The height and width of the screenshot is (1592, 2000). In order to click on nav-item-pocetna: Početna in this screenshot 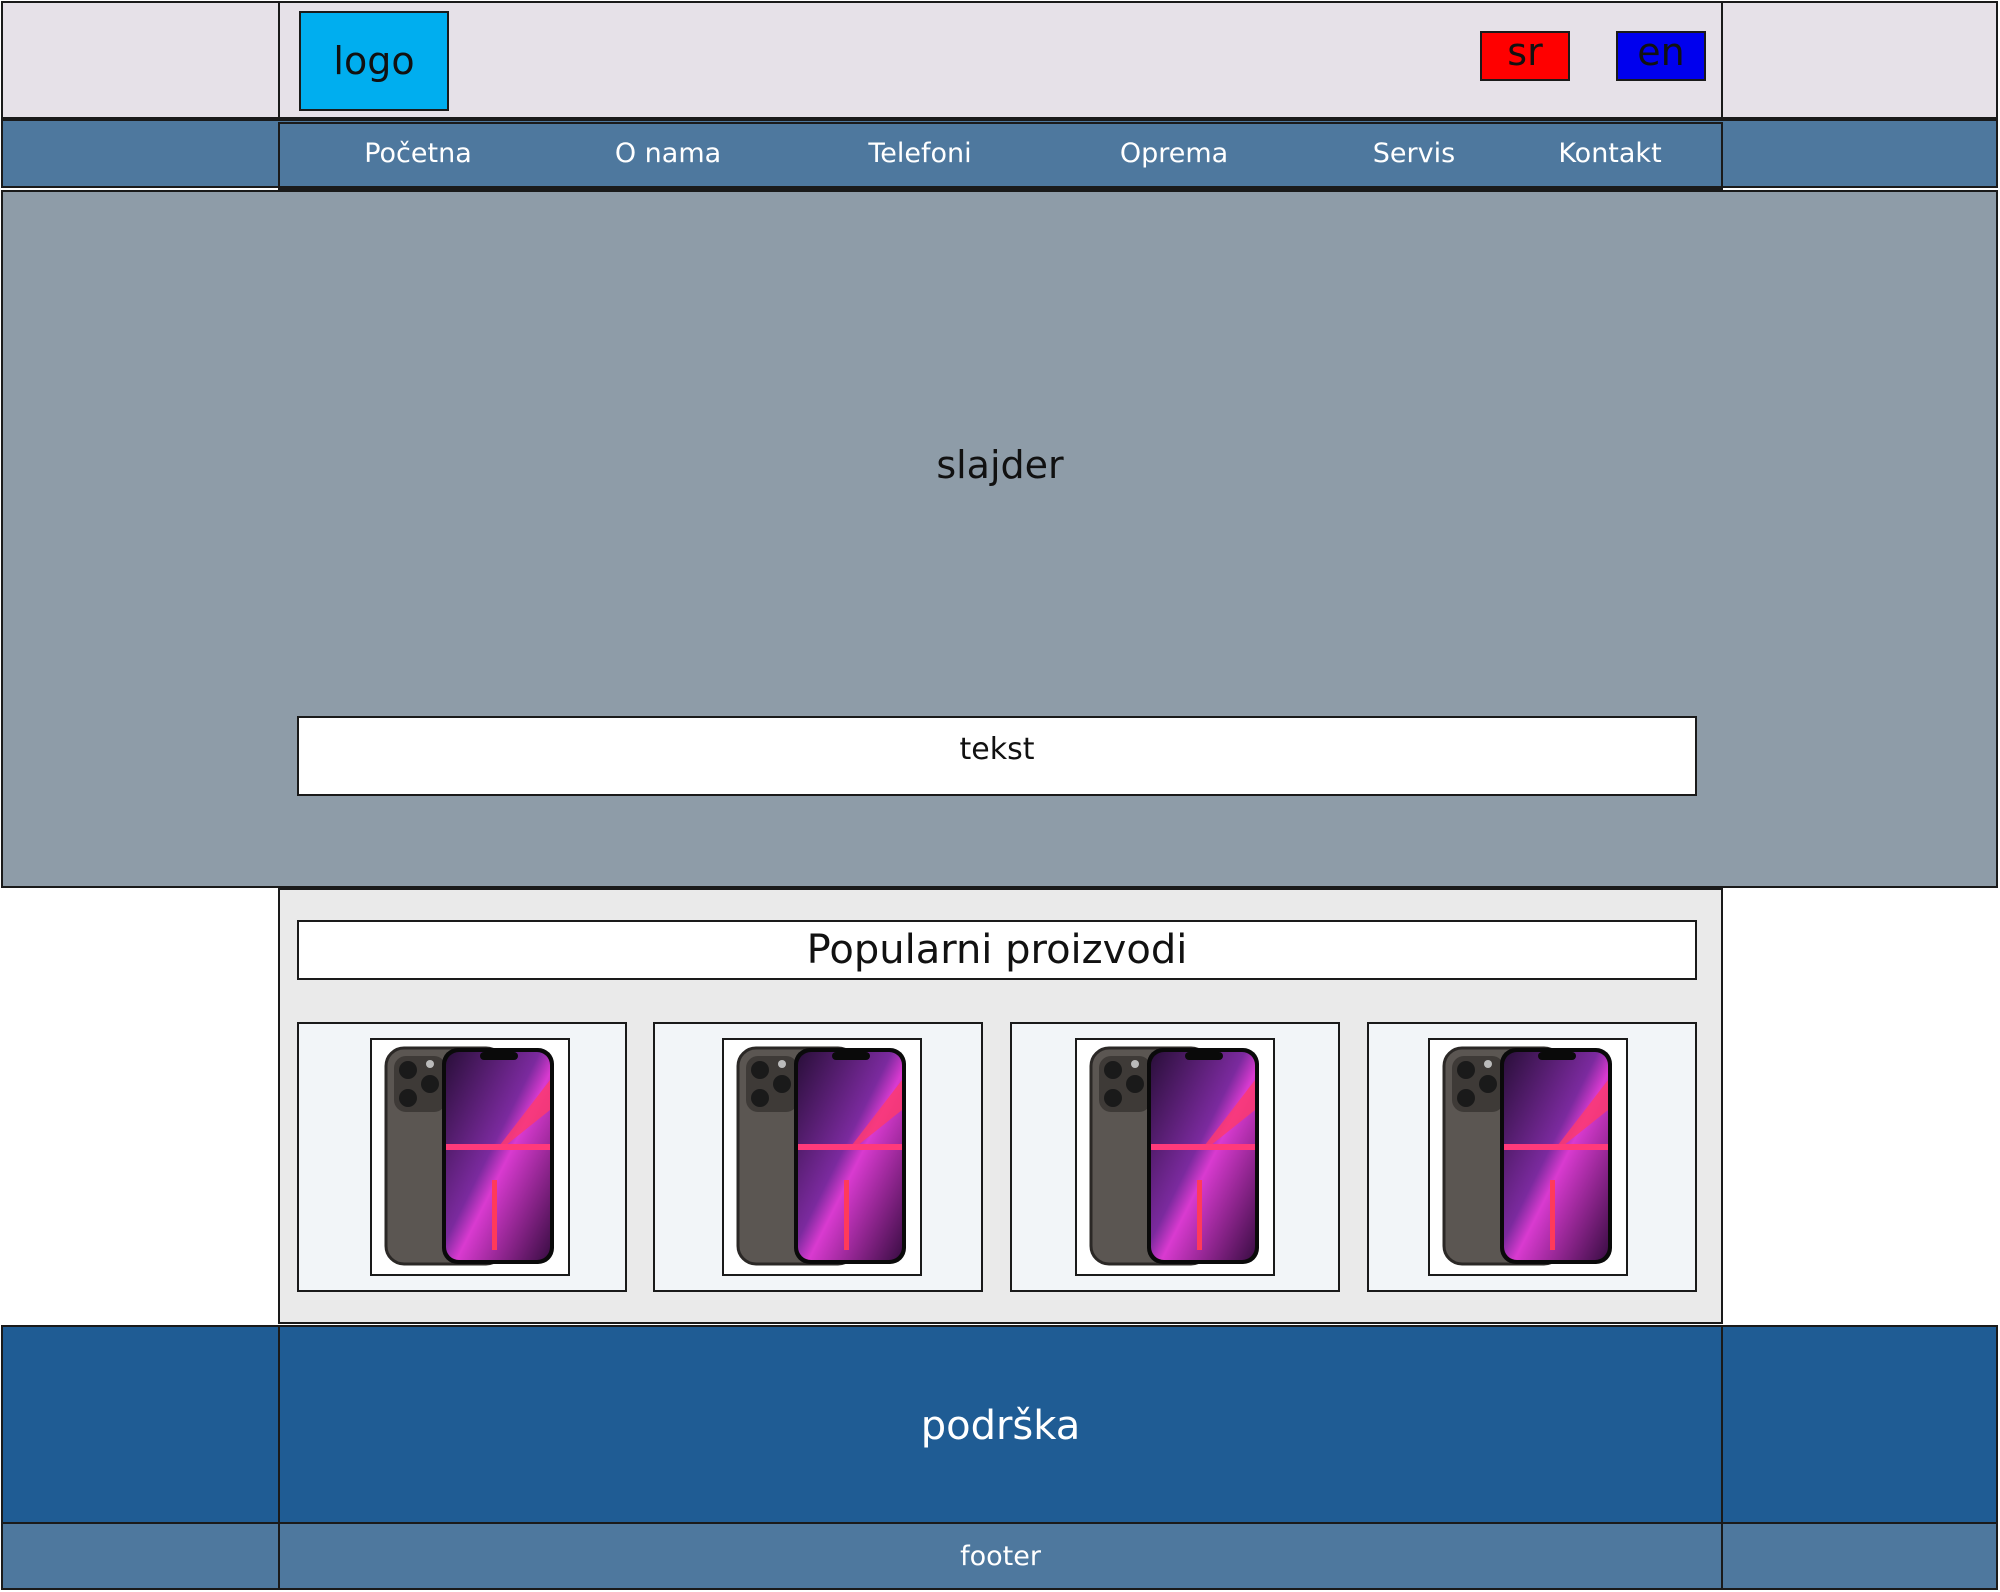, I will do `click(418, 153)`.